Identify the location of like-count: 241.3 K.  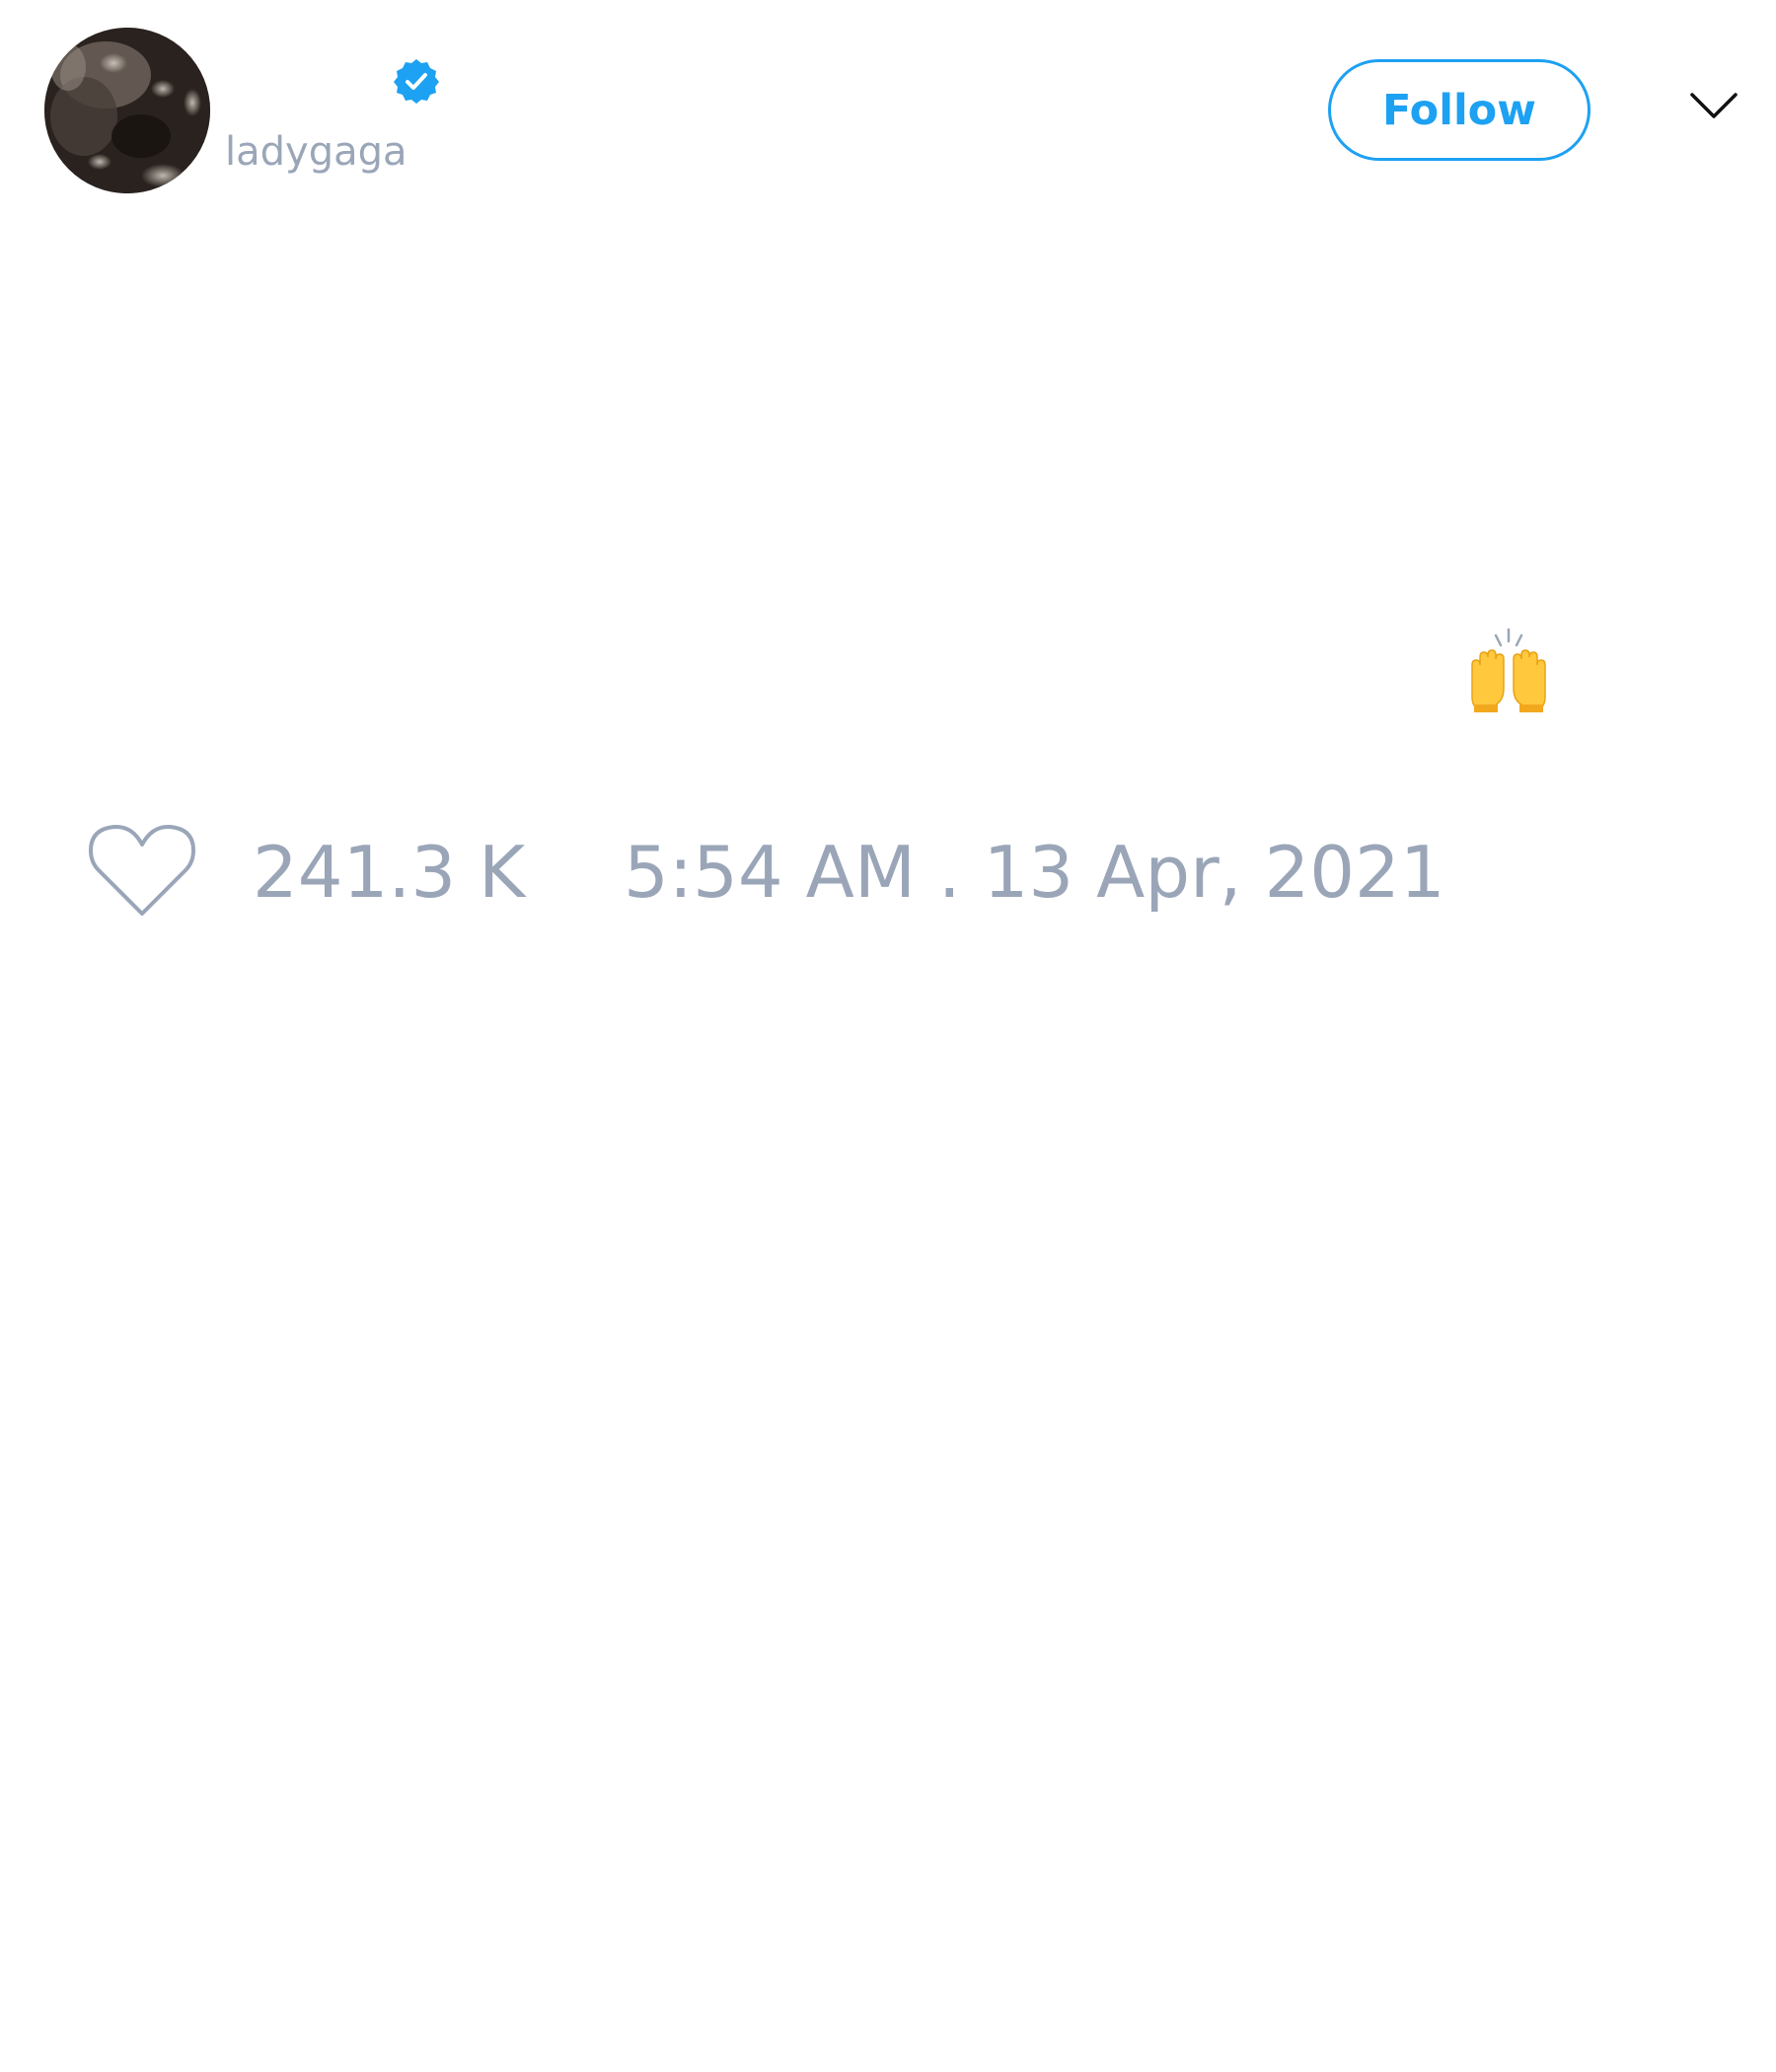
(390, 873).